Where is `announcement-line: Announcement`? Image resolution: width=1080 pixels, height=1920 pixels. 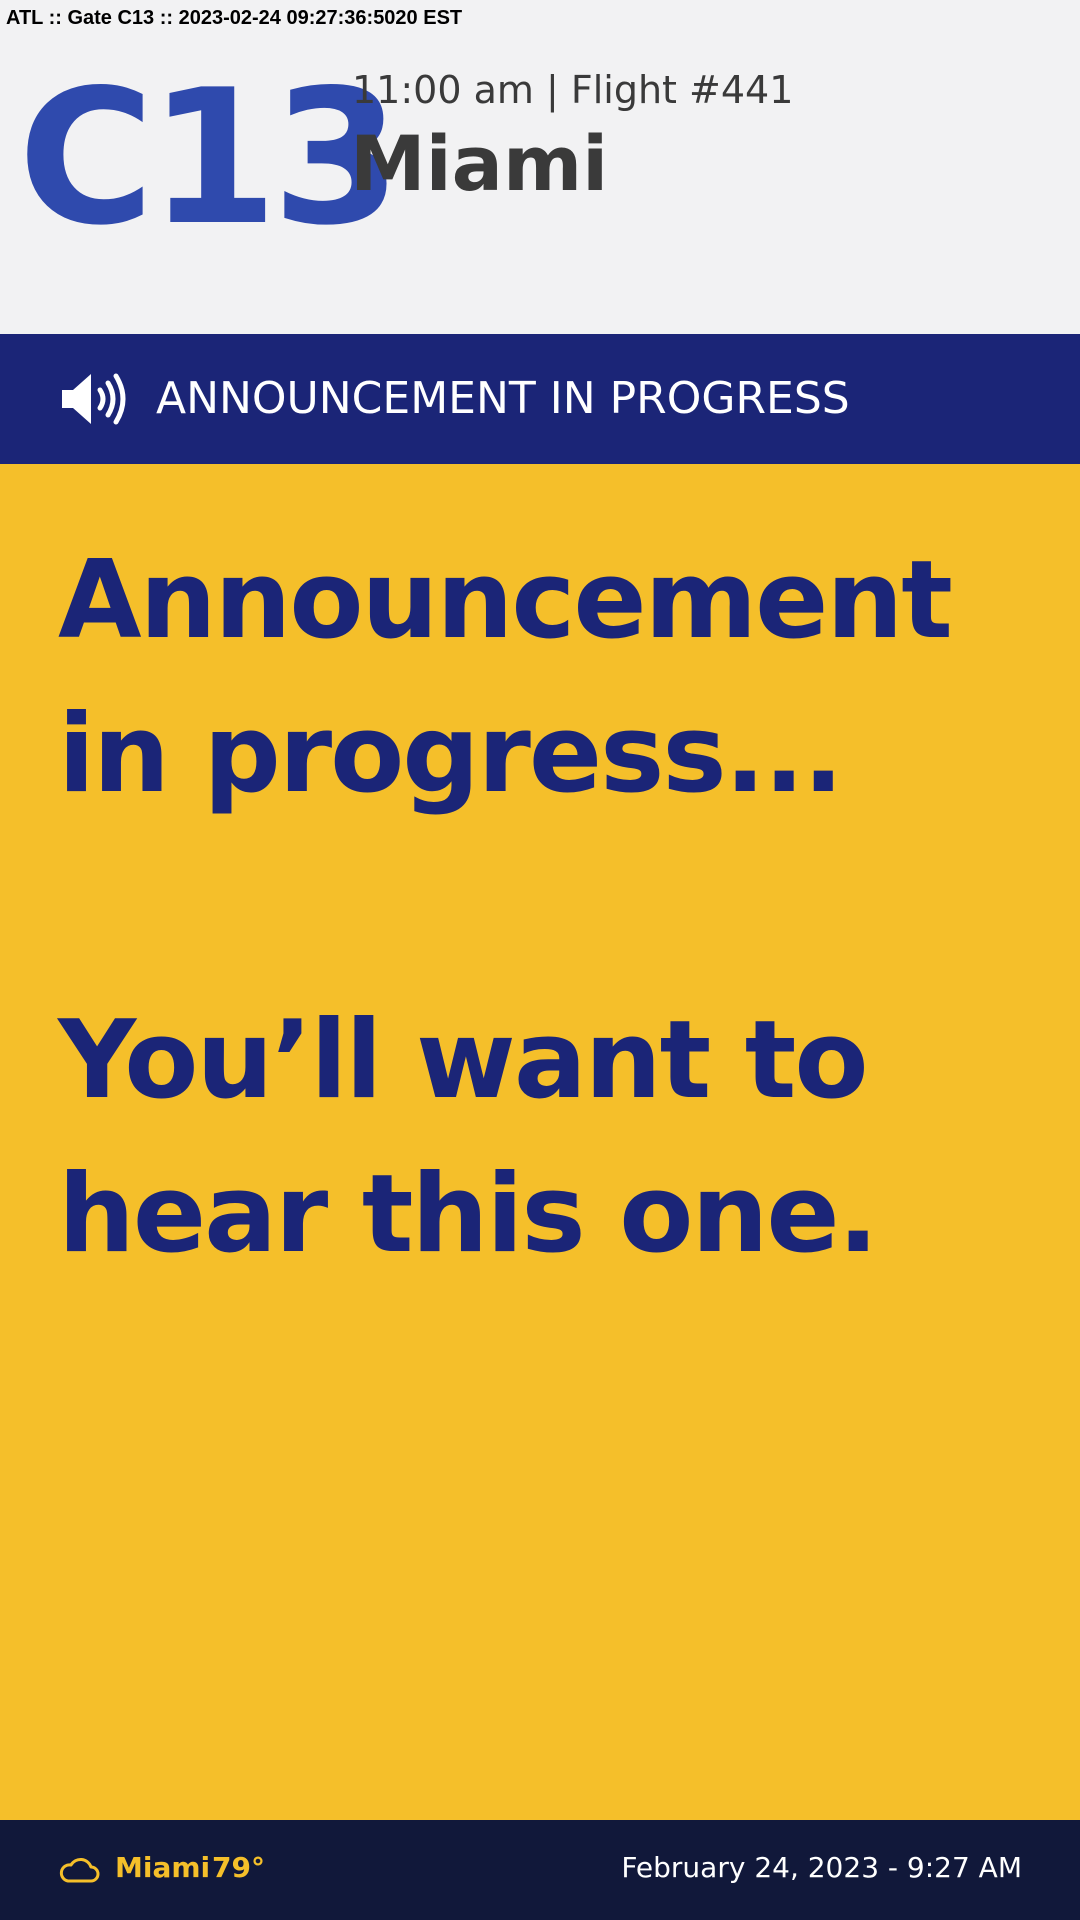 announcement-line: Announcement is located at coordinates (505, 600).